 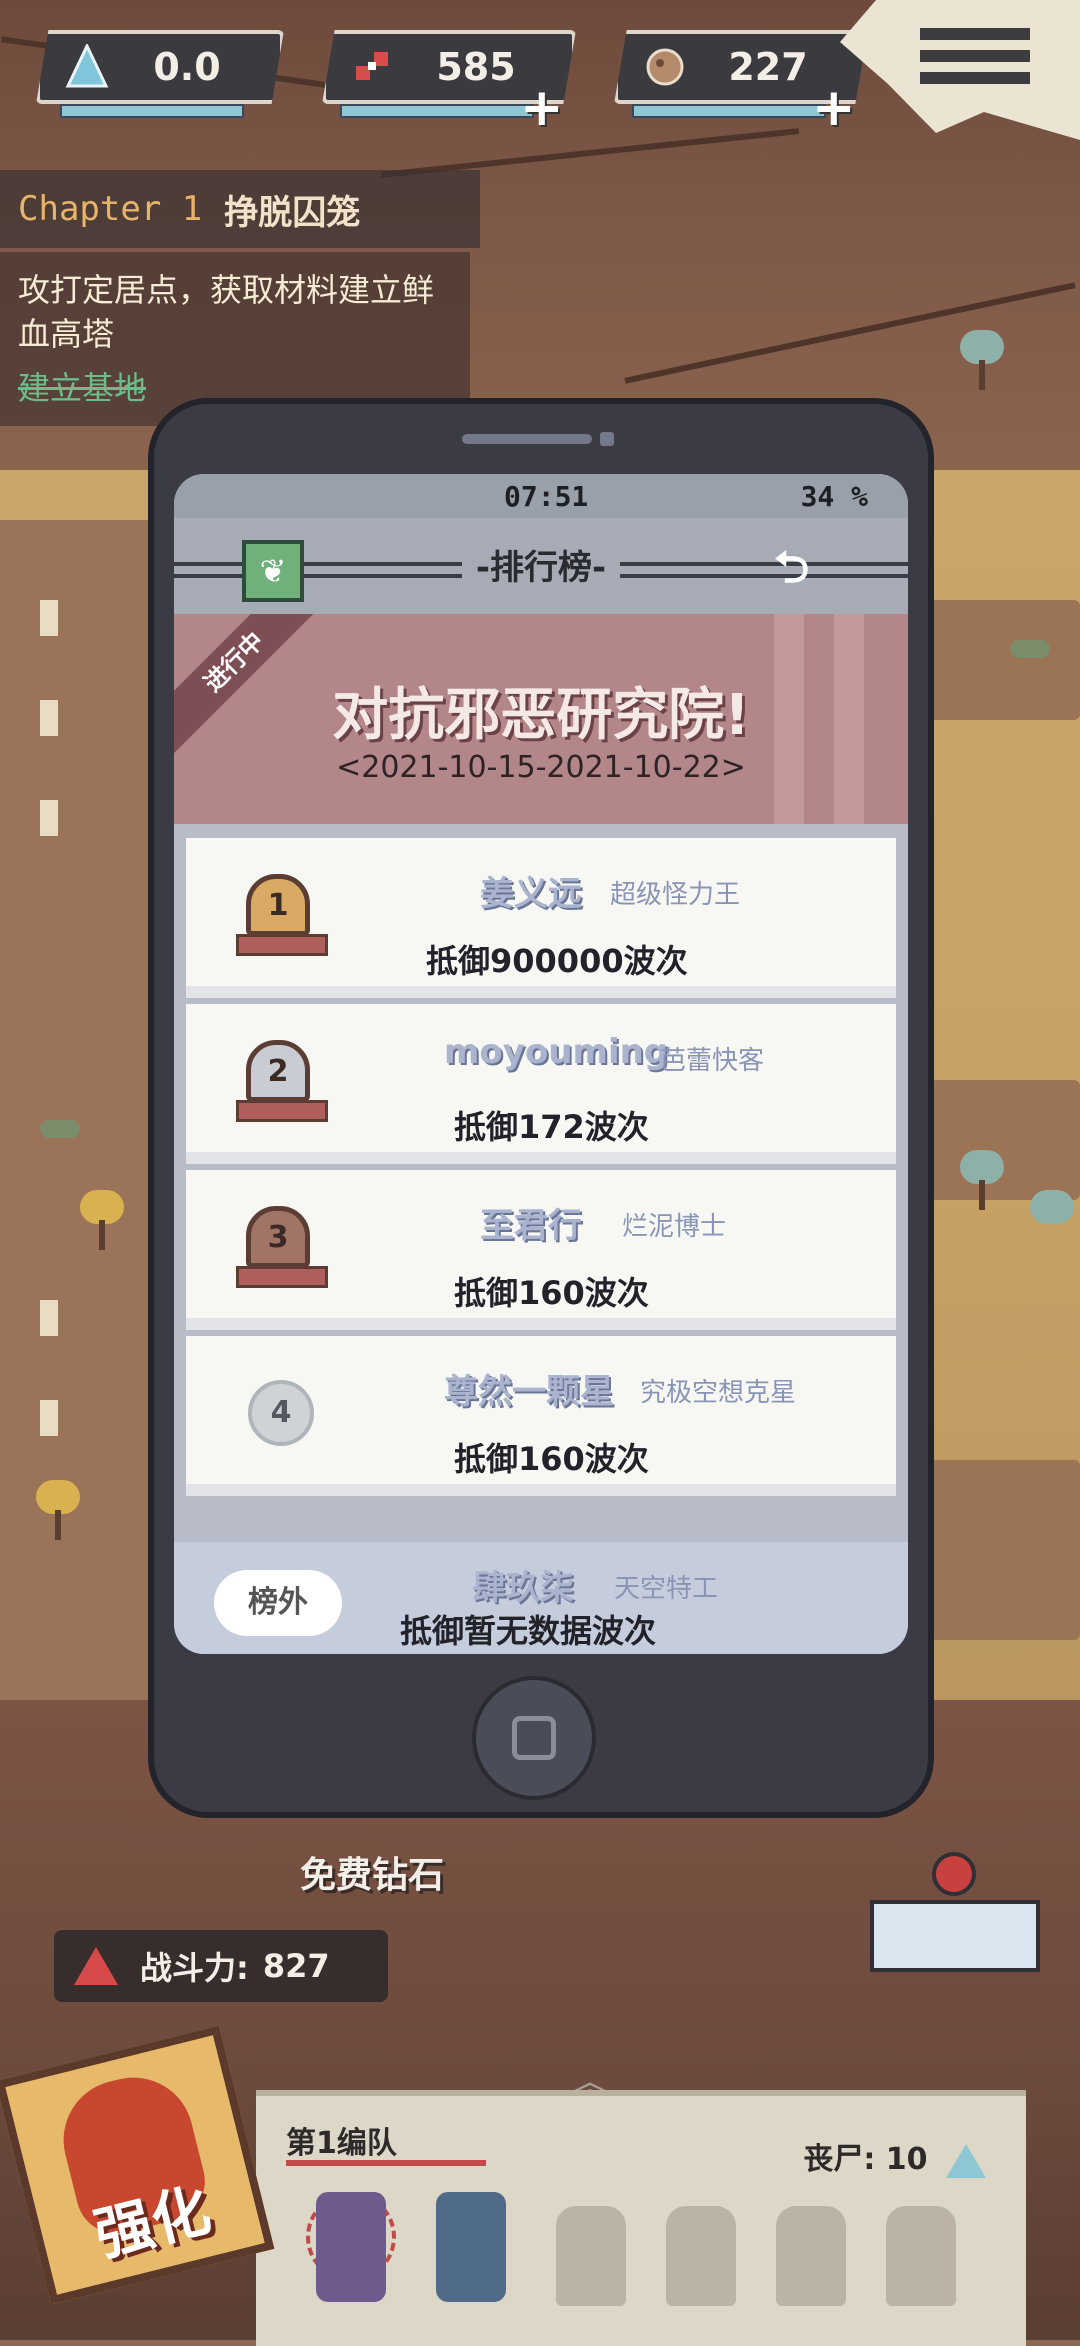 I want to click on self-name: 肆玖柒, so click(x=523, y=1588).